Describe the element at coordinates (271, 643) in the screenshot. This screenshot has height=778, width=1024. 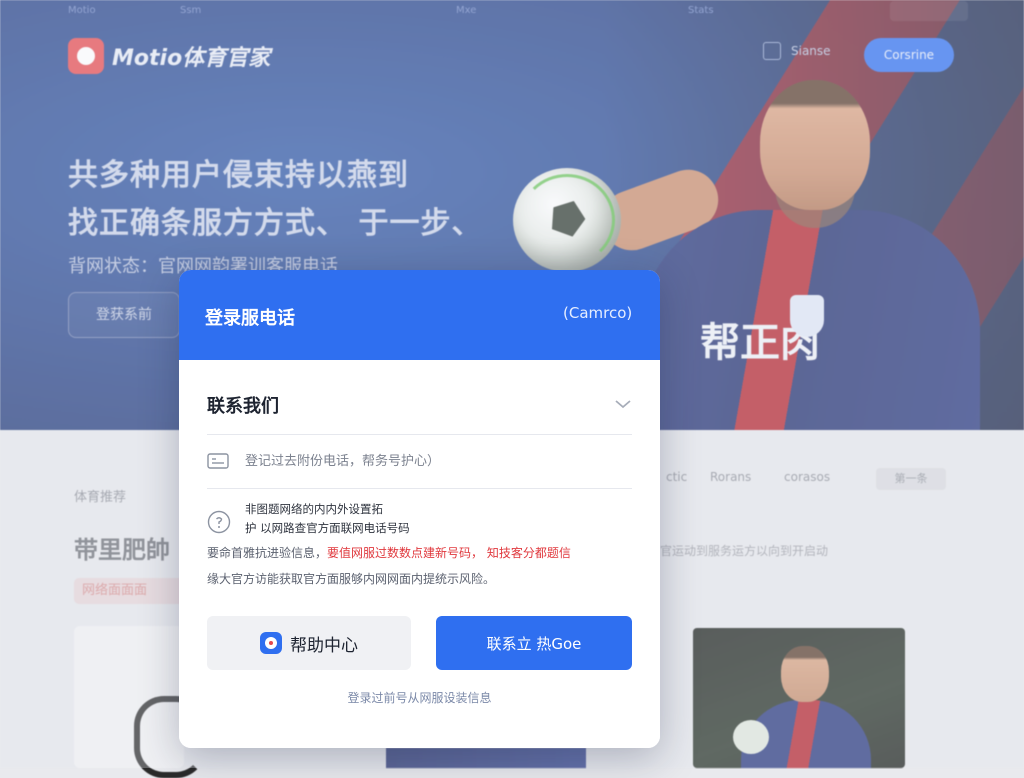
I see `help-icon` at that location.